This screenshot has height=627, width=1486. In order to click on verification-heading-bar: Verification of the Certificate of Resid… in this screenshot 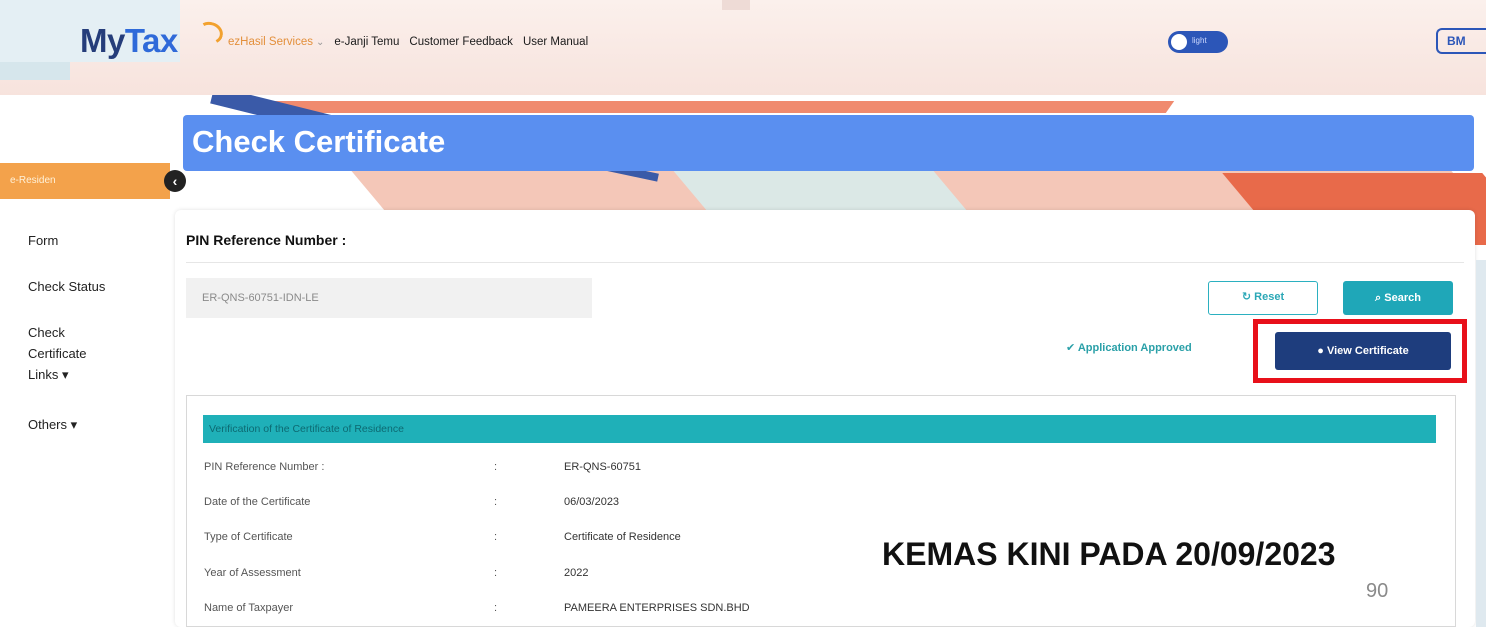, I will do `click(819, 429)`.